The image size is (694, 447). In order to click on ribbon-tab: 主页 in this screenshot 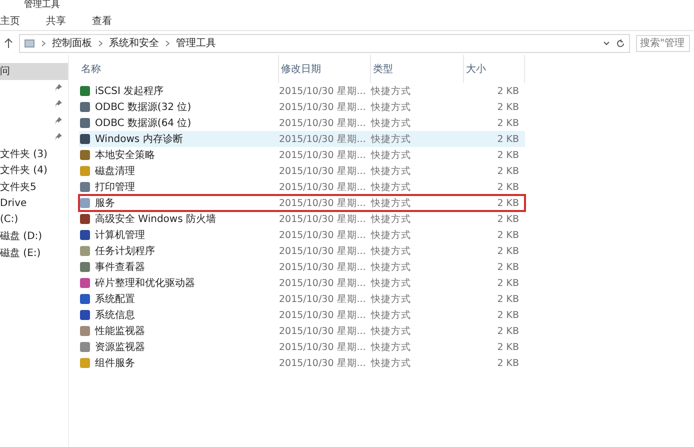, I will do `click(10, 21)`.